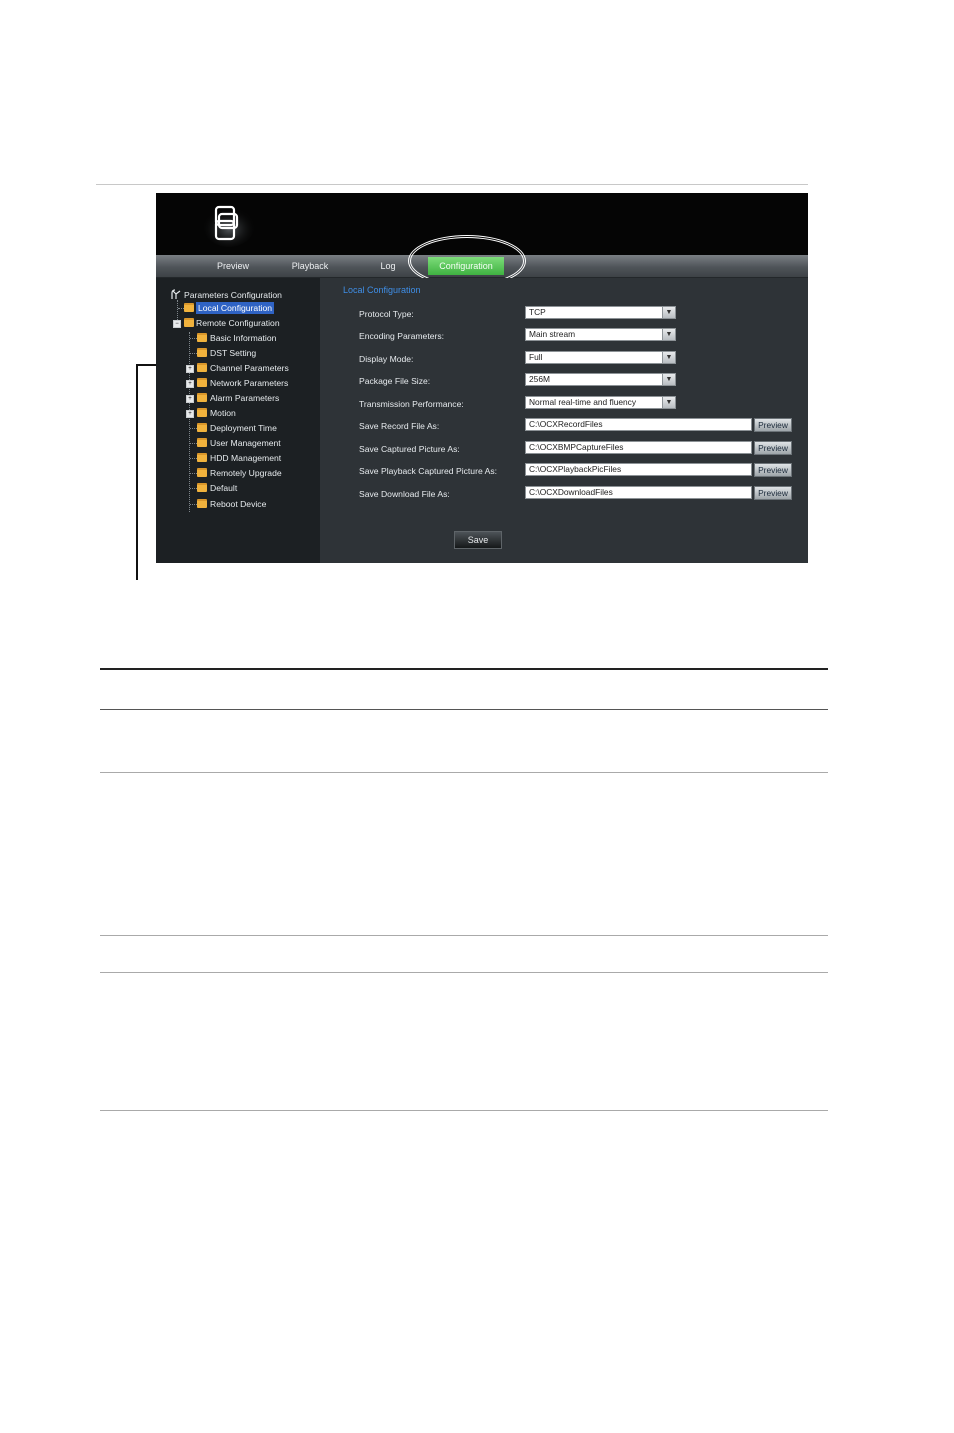 Image resolution: width=954 pixels, height=1433 pixels. What do you see at coordinates (478, 540) in the screenshot?
I see `save-button: Save` at bounding box center [478, 540].